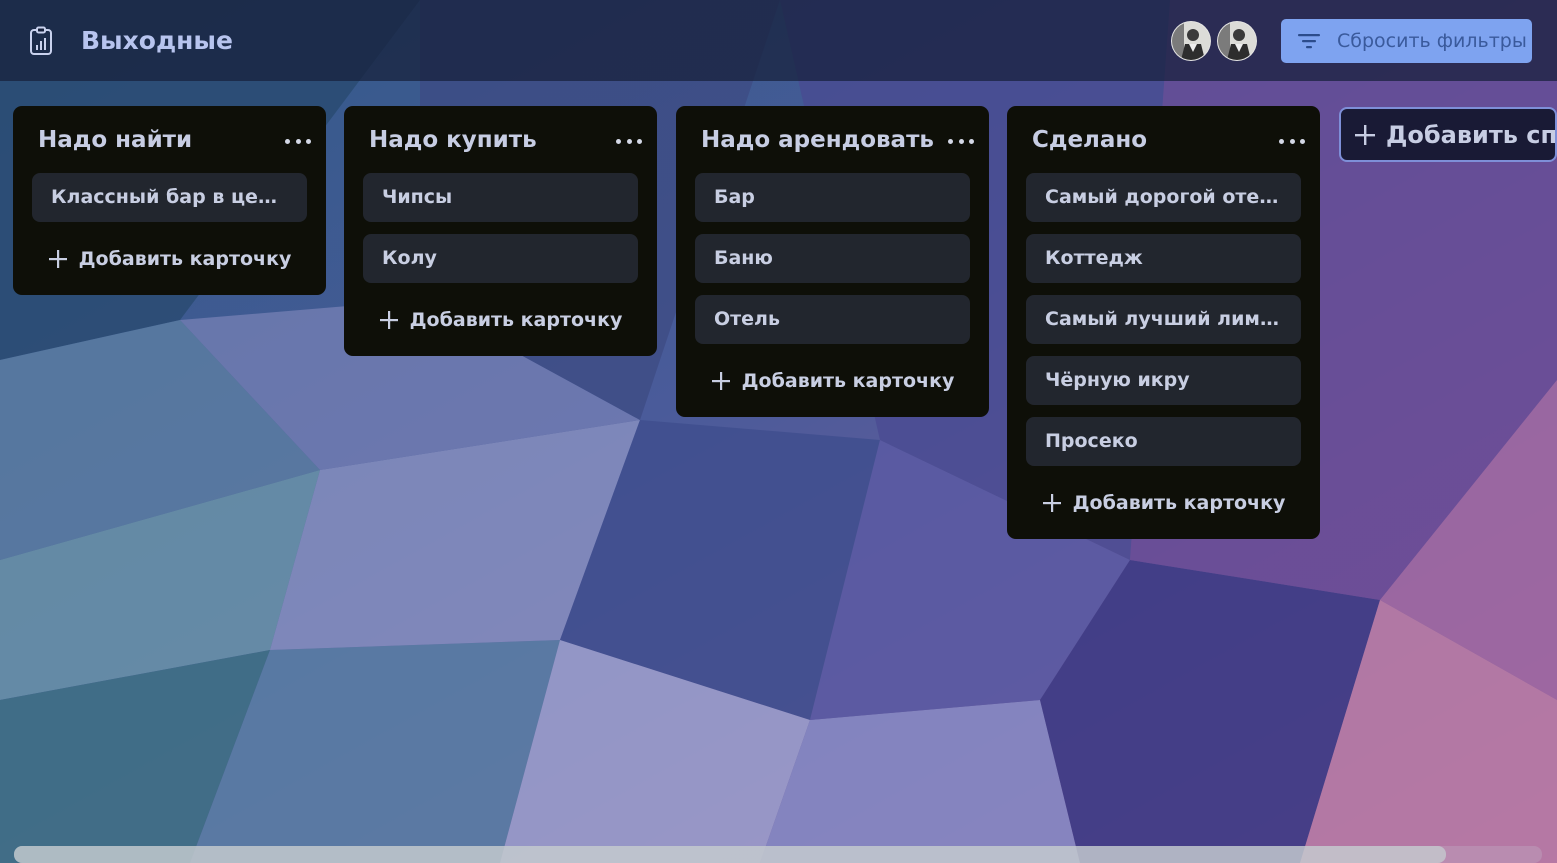 Image resolution: width=1557 pixels, height=863 pixels. Describe the element at coordinates (832, 258) in the screenshot. I see `card: Баню` at that location.